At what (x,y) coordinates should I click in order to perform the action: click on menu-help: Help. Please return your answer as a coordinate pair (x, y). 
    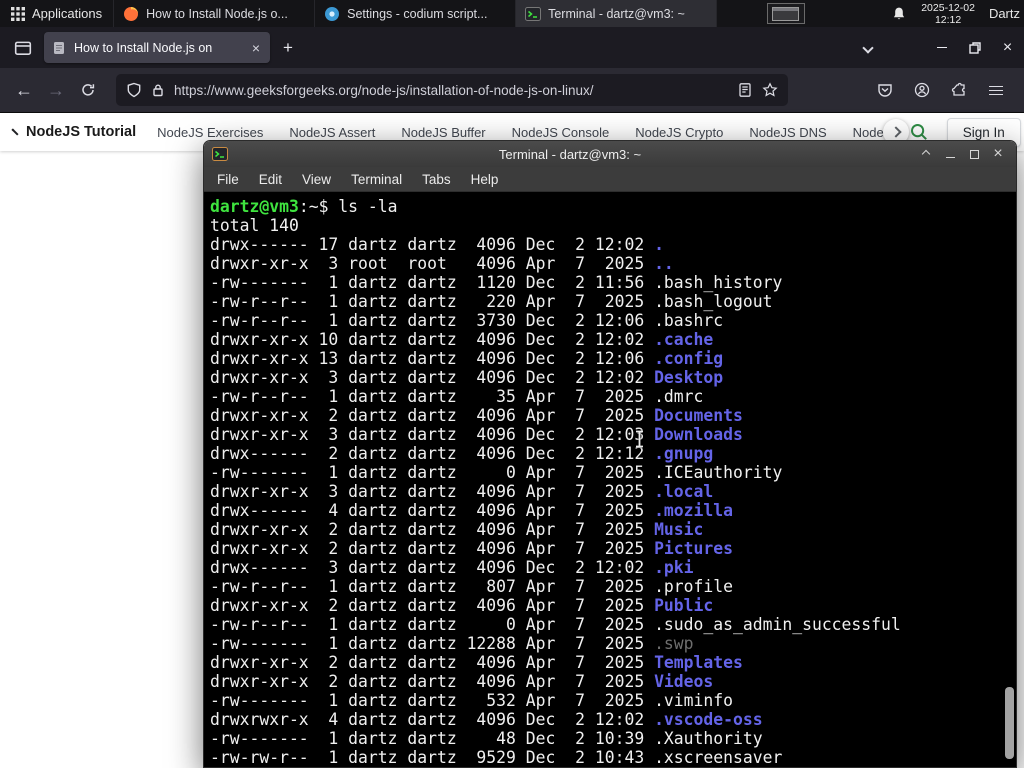
    Looking at the image, I should click on (485, 179).